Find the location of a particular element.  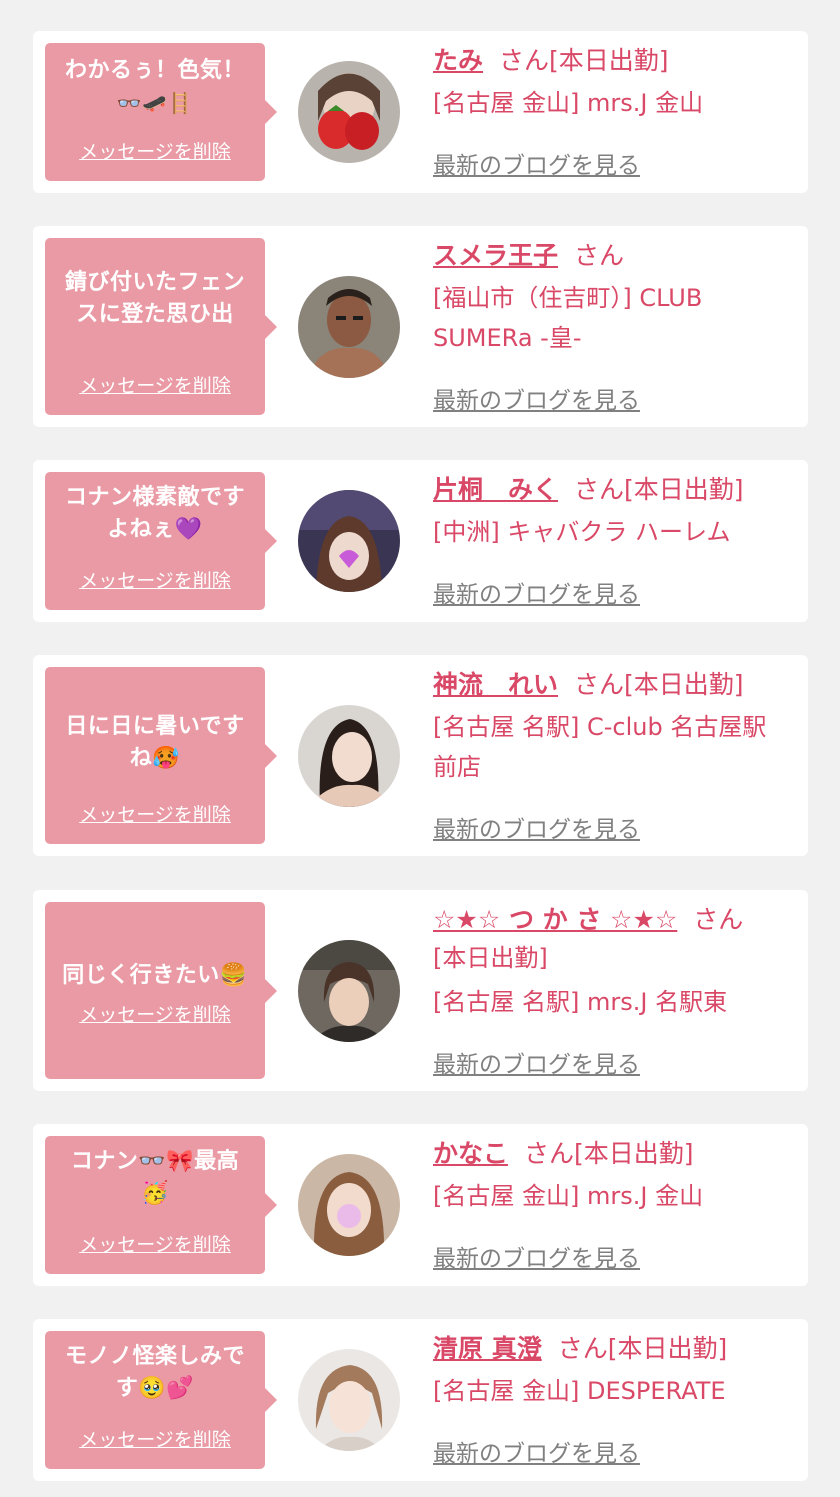

message-text: コナン👓🎀最高 🥳 is located at coordinates (155, 1178).